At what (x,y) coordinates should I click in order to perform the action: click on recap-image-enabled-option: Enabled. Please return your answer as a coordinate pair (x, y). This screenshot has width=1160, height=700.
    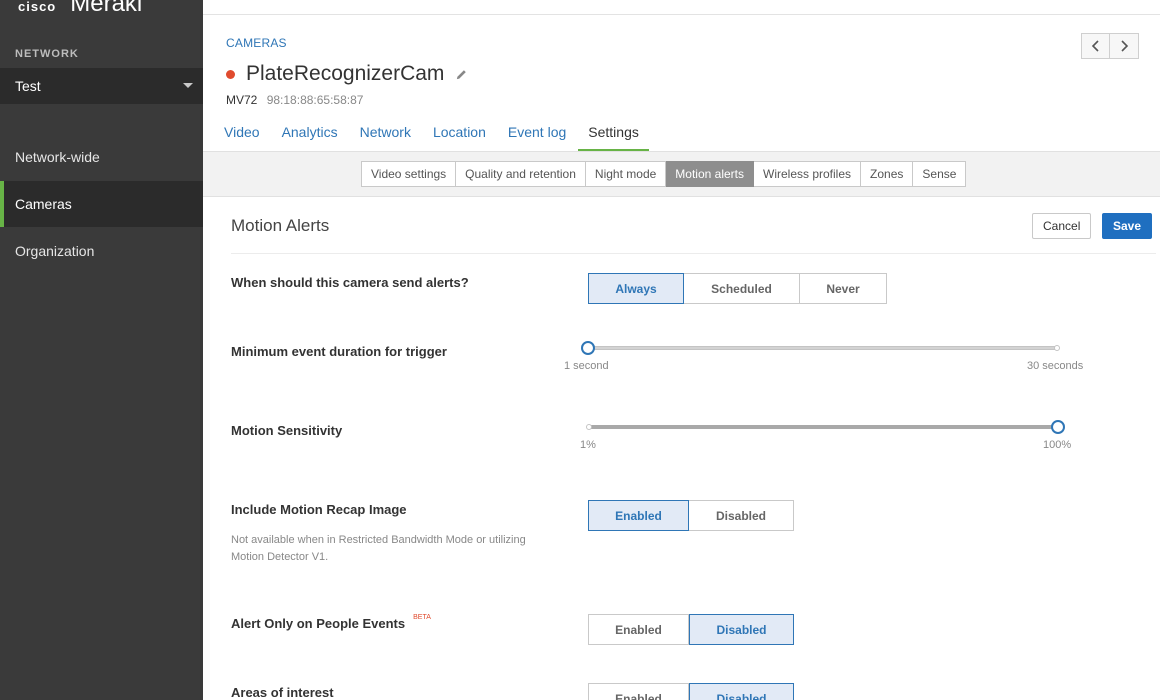
    Looking at the image, I should click on (638, 515).